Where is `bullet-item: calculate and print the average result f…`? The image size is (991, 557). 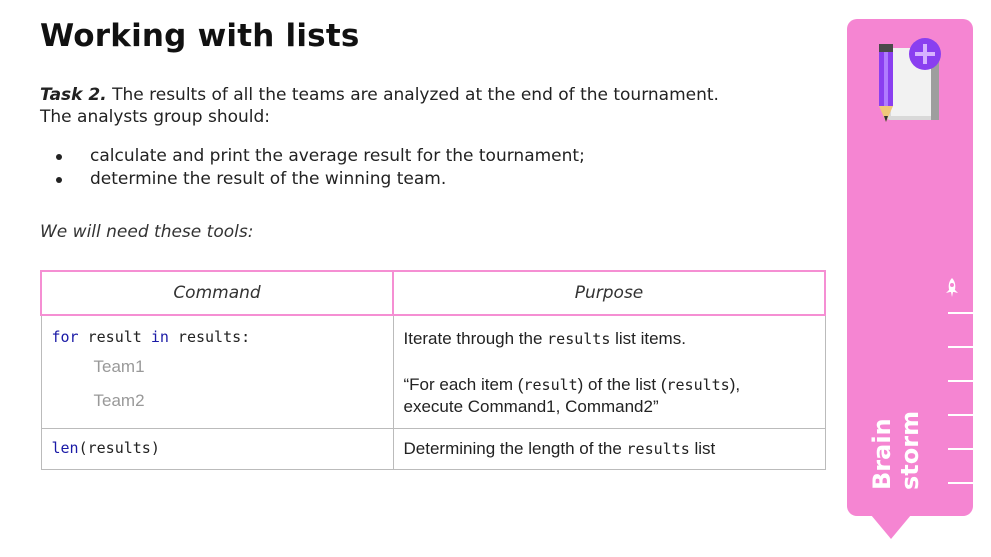
bullet-item: calculate and print the average result f… is located at coordinates (312, 156).